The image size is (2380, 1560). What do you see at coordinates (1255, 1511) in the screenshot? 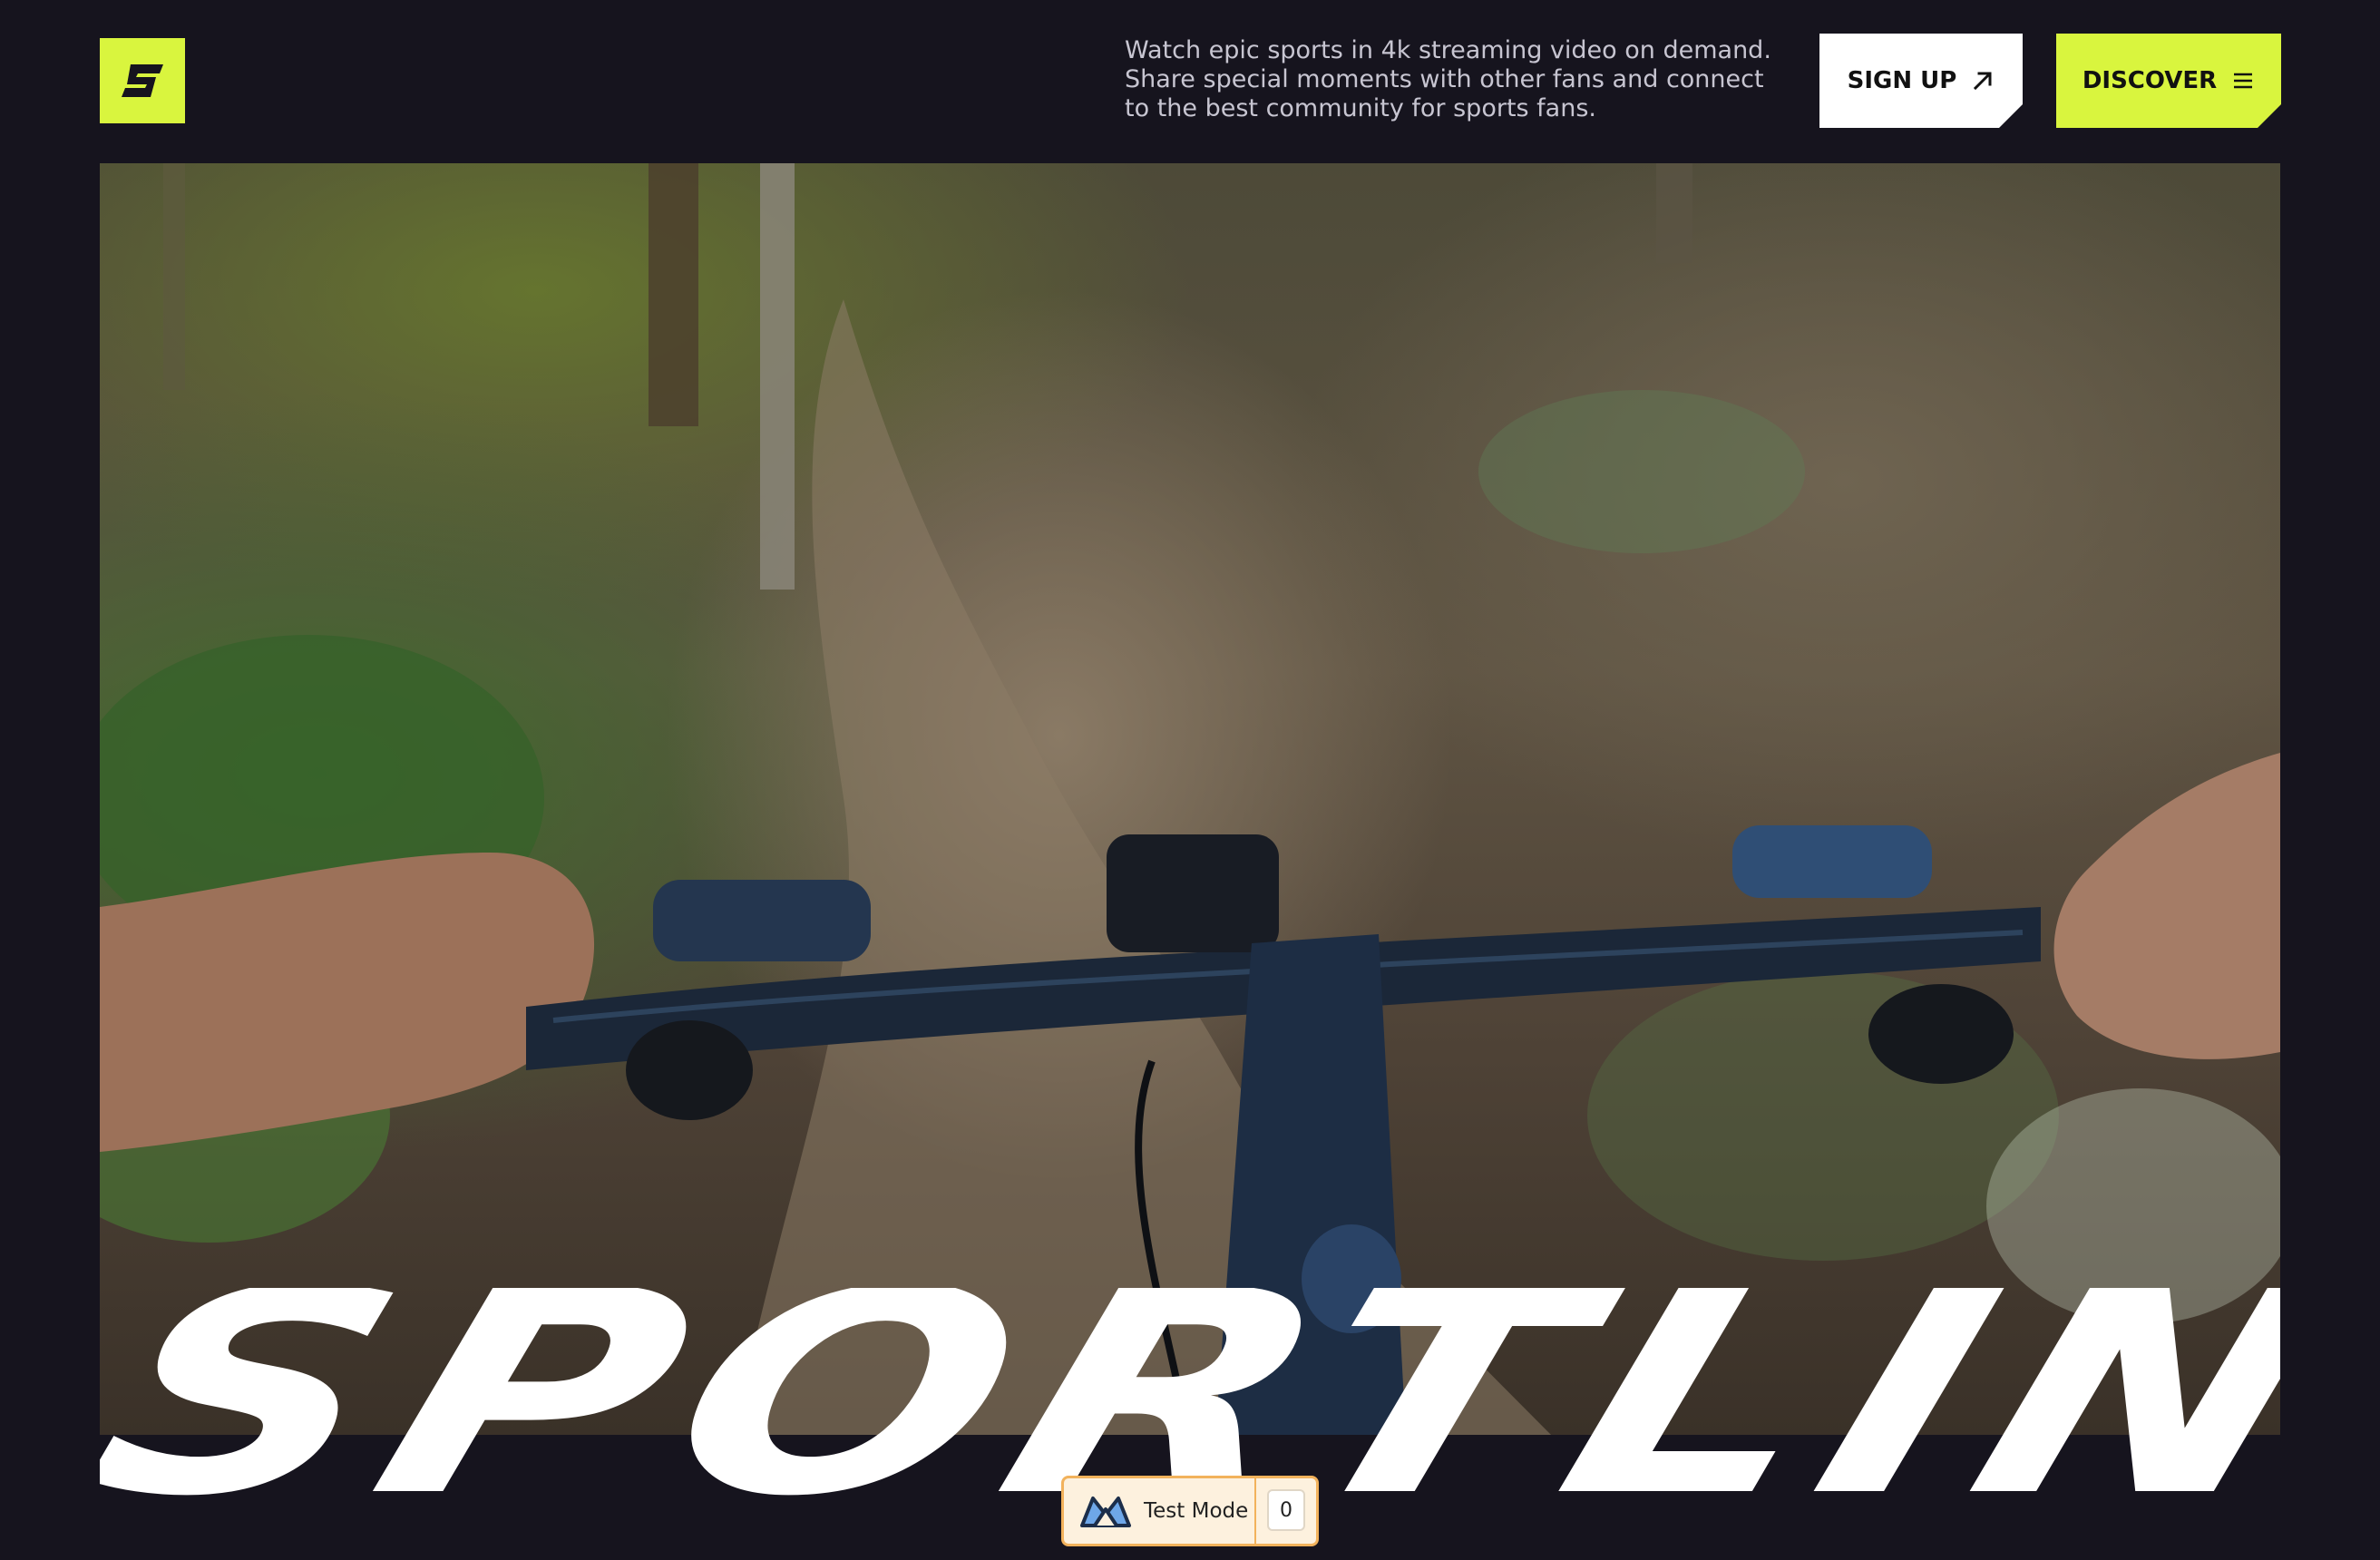
I see `test-mode-divider` at bounding box center [1255, 1511].